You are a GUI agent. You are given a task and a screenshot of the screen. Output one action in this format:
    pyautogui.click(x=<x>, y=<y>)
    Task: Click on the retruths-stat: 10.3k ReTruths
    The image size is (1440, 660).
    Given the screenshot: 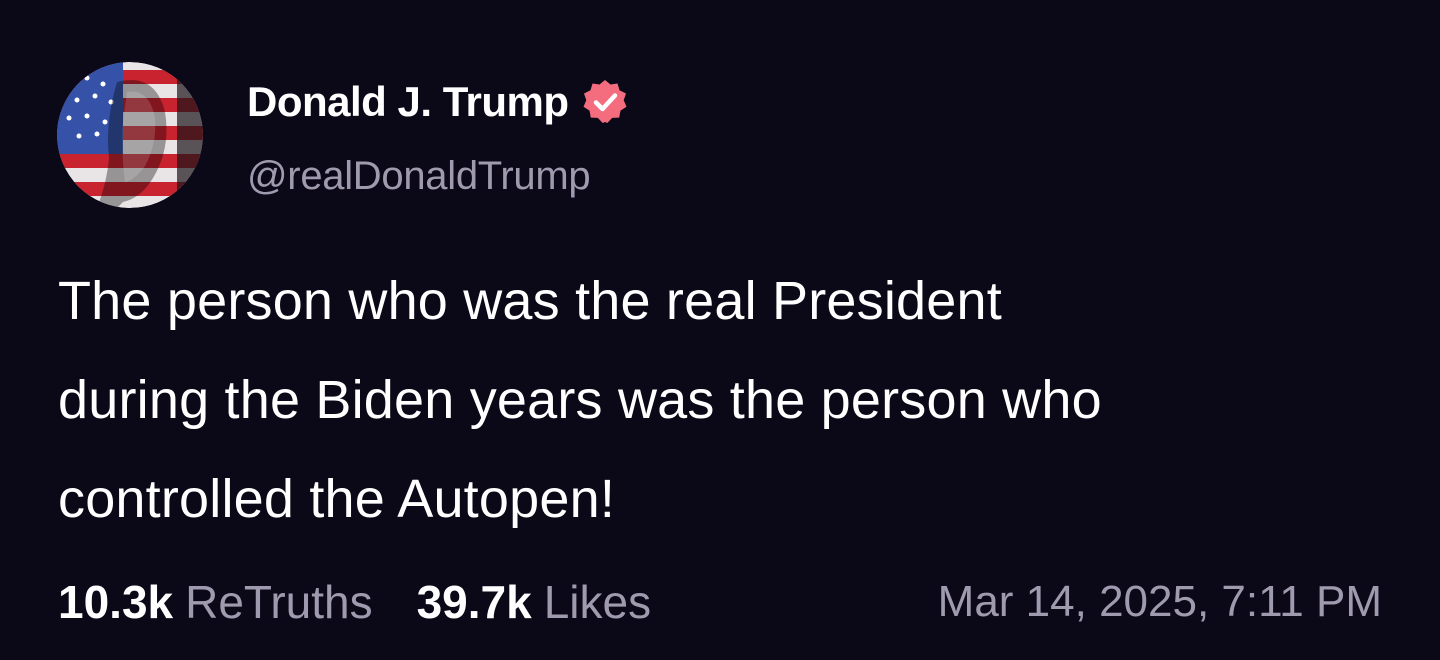 What is the action you would take?
    pyautogui.click(x=215, y=602)
    